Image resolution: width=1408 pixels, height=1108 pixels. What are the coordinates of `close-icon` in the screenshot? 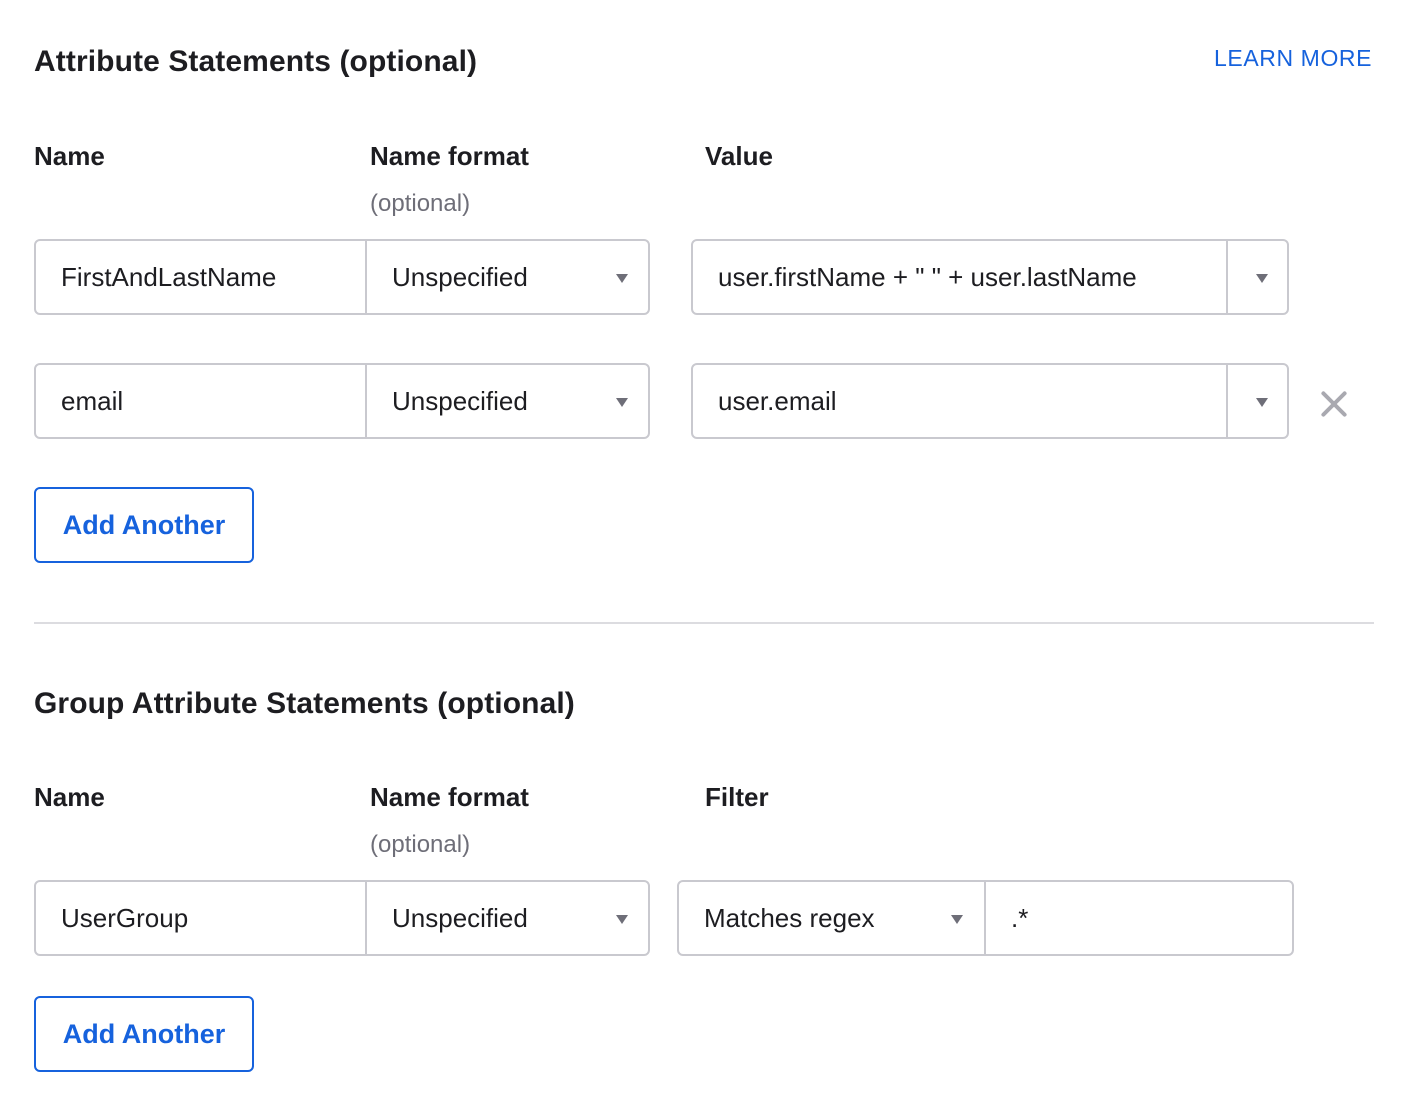 It's located at (1334, 404).